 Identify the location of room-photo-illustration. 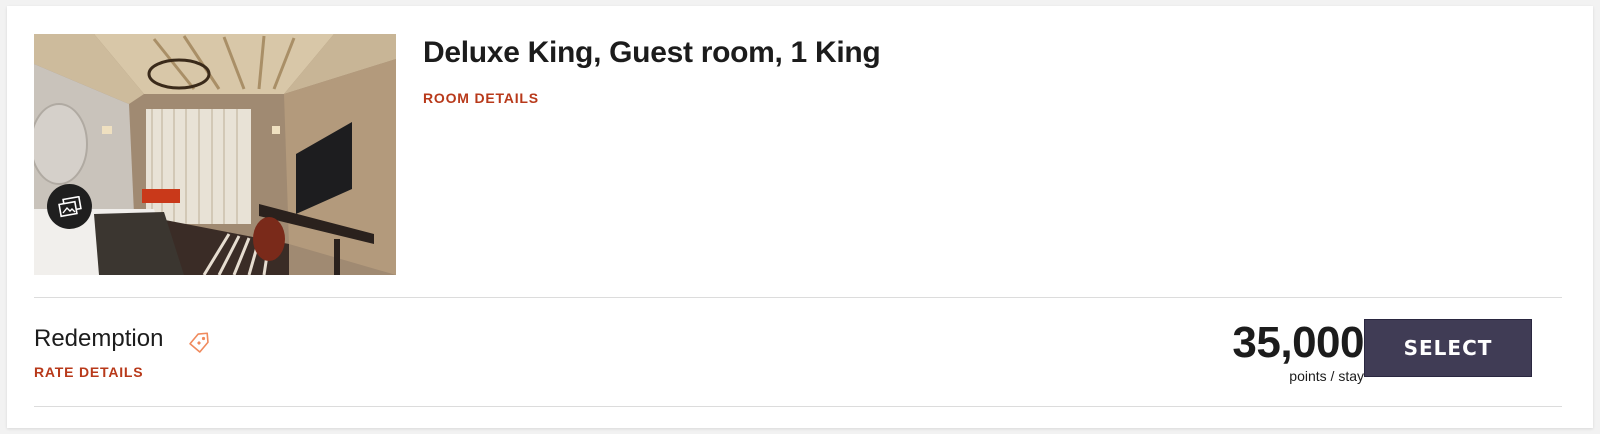
(215, 154).